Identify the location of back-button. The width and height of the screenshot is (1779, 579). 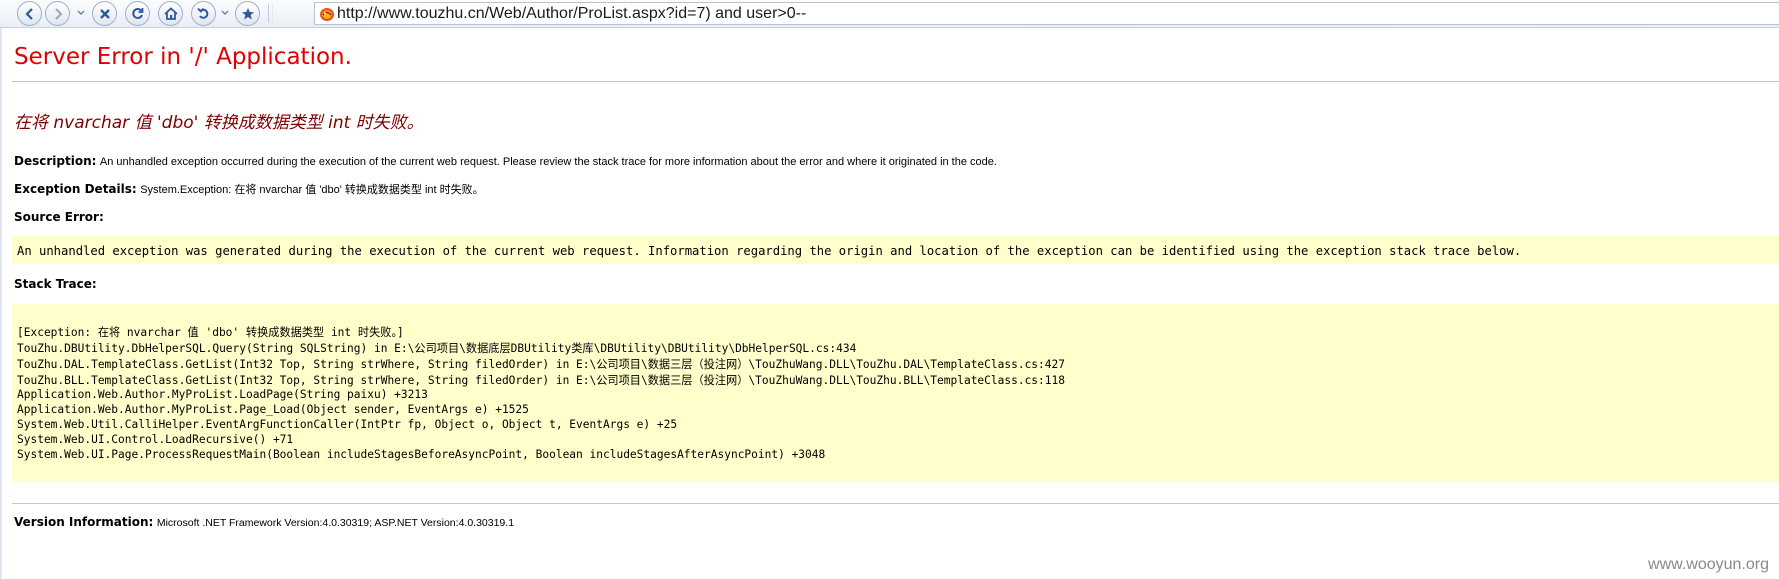
(29, 13).